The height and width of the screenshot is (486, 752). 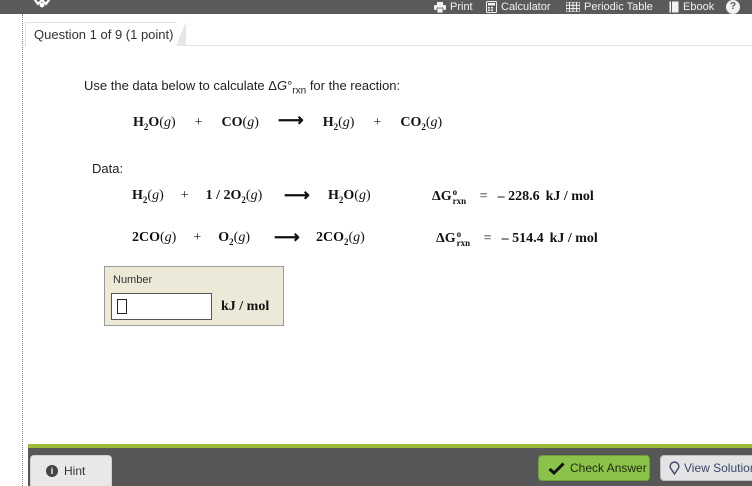 What do you see at coordinates (674, 468) in the screenshot?
I see `location-pin-icon` at bounding box center [674, 468].